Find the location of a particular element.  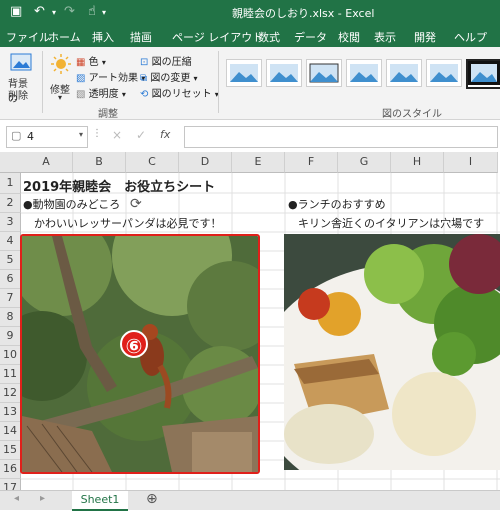

cell-a2: ●動物園のみどころ is located at coordinates (71, 204).